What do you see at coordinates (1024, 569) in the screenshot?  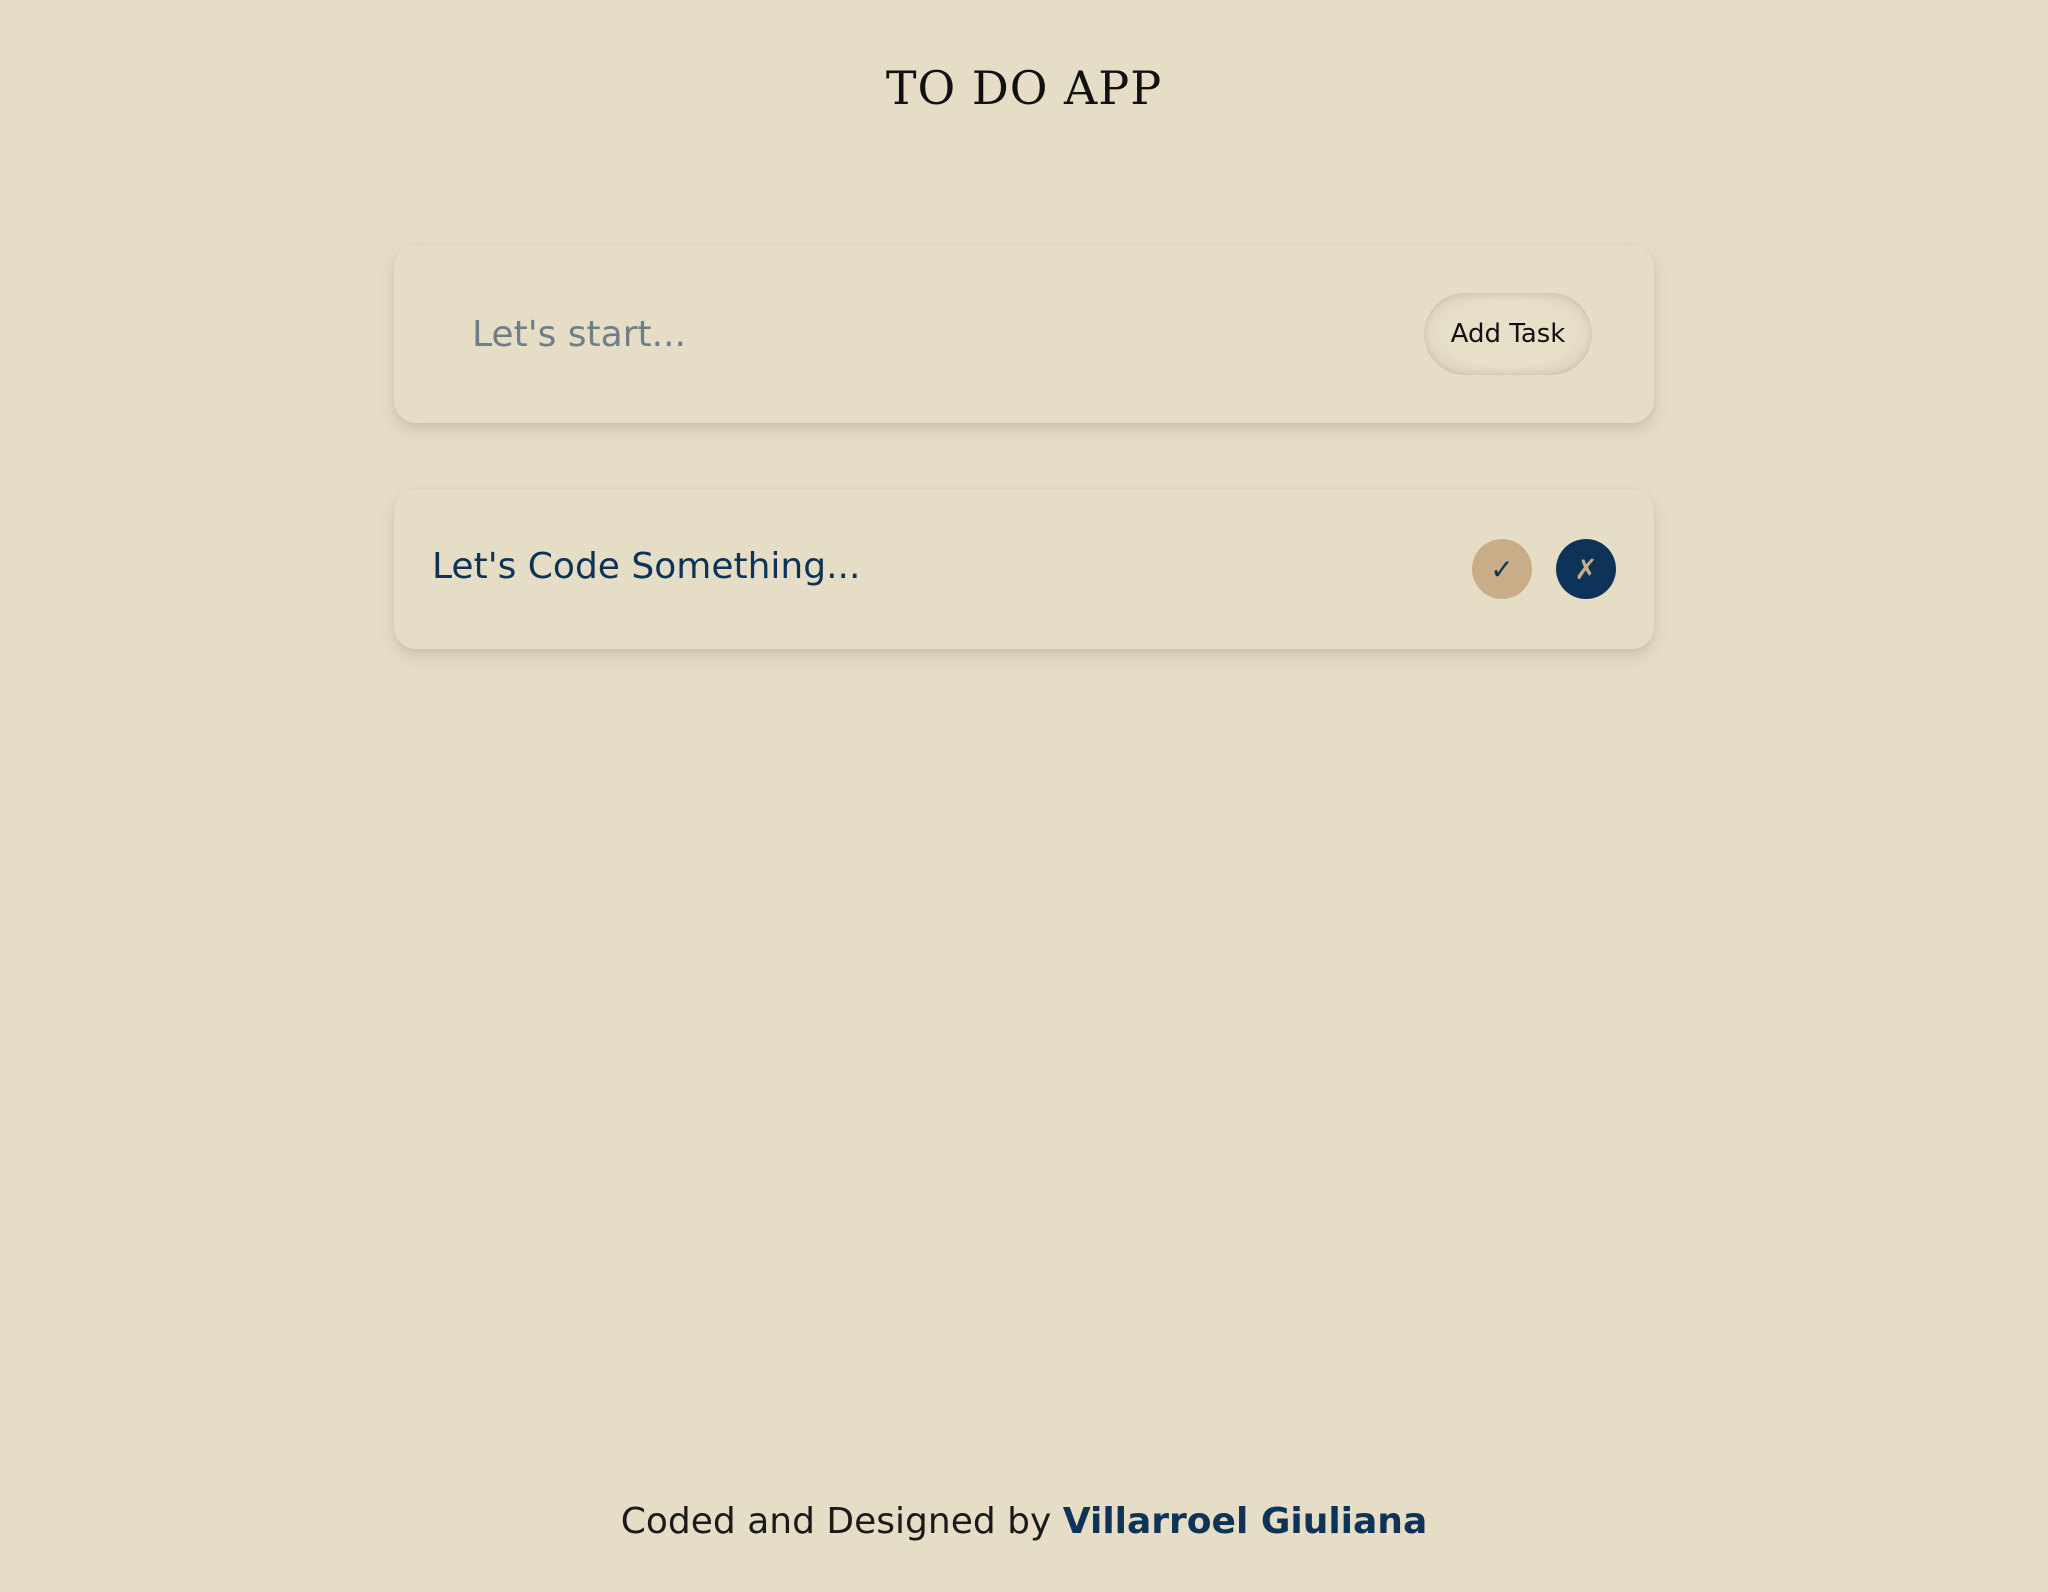 I see `task-item: Let's Code Something... ✓ ✗` at bounding box center [1024, 569].